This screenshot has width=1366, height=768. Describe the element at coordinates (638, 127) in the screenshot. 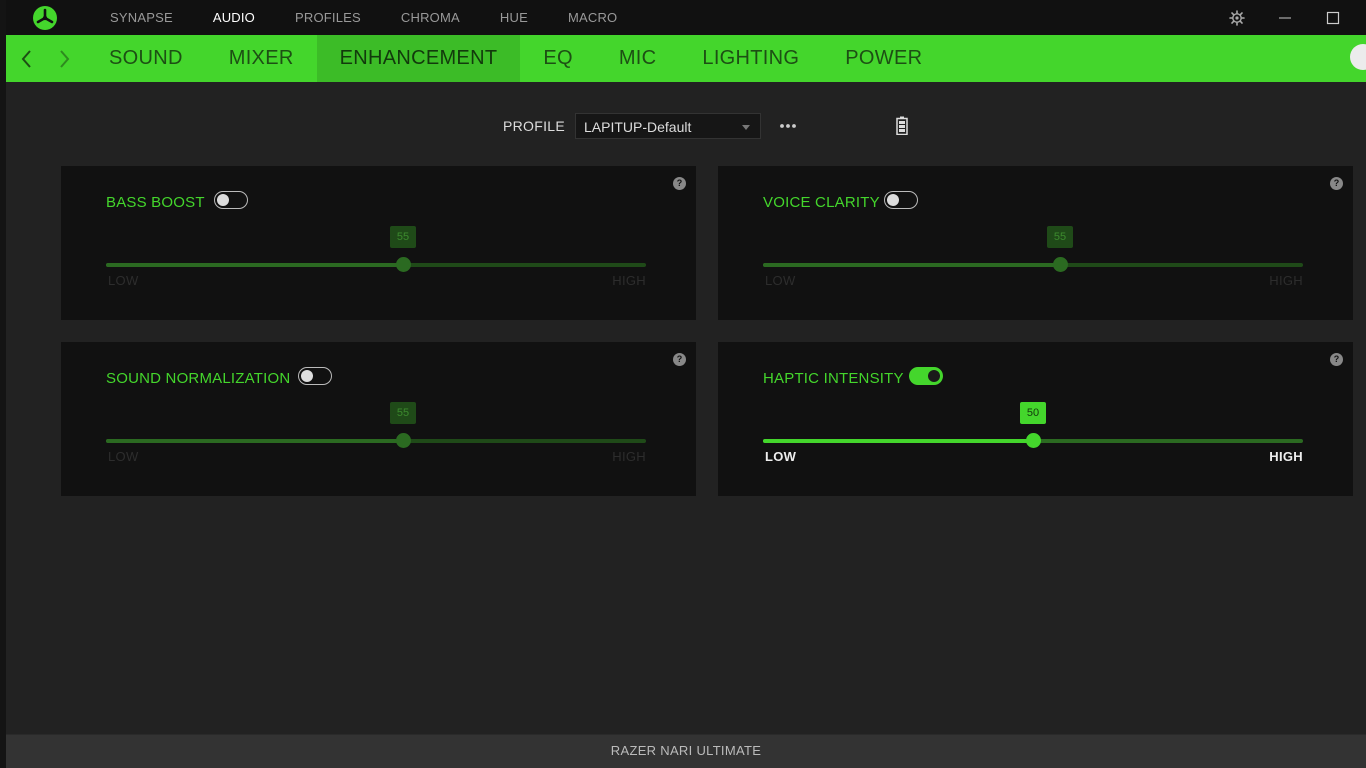

I see `profile-value: LAPITUP-Default` at that location.